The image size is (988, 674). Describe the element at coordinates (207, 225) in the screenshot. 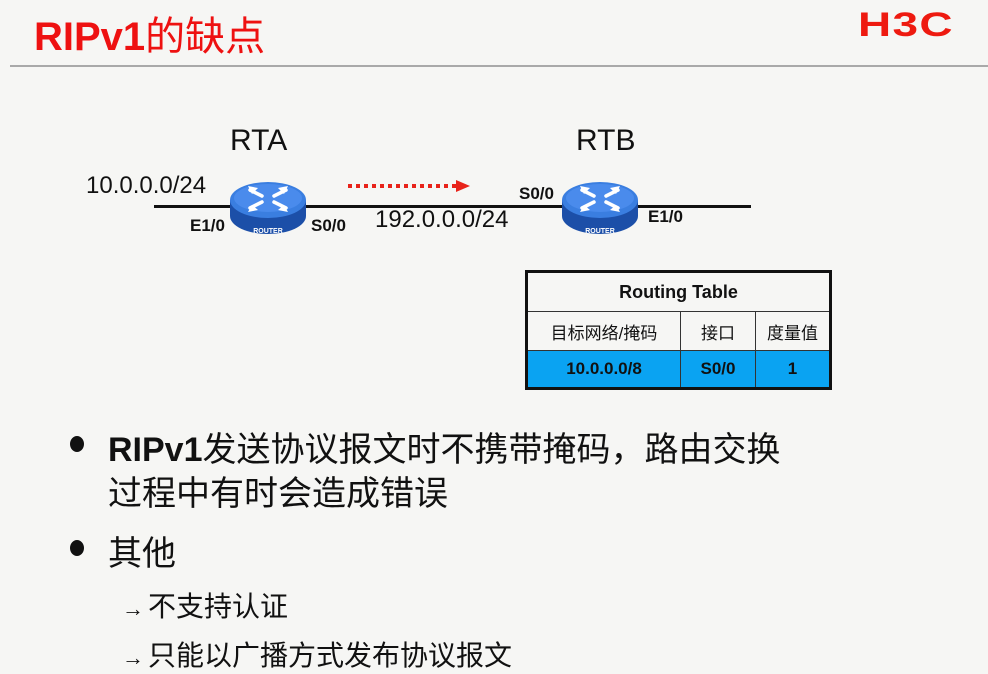

I see `rta-e1-0-label: E1/0` at that location.